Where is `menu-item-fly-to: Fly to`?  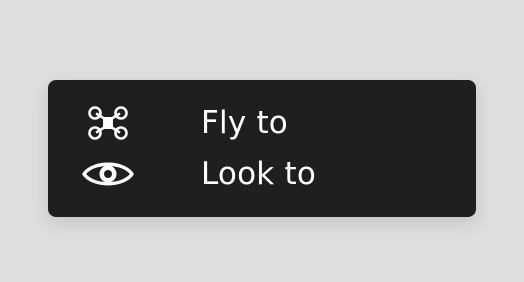
menu-item-fly-to: Fly to is located at coordinates (262, 123).